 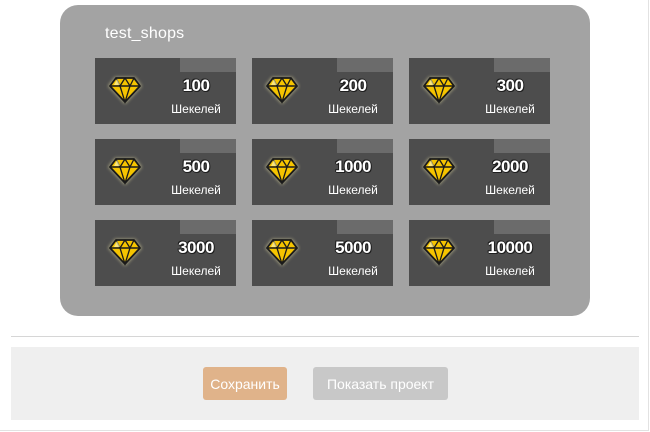 I want to click on item-amount: 200, so click(x=353, y=85).